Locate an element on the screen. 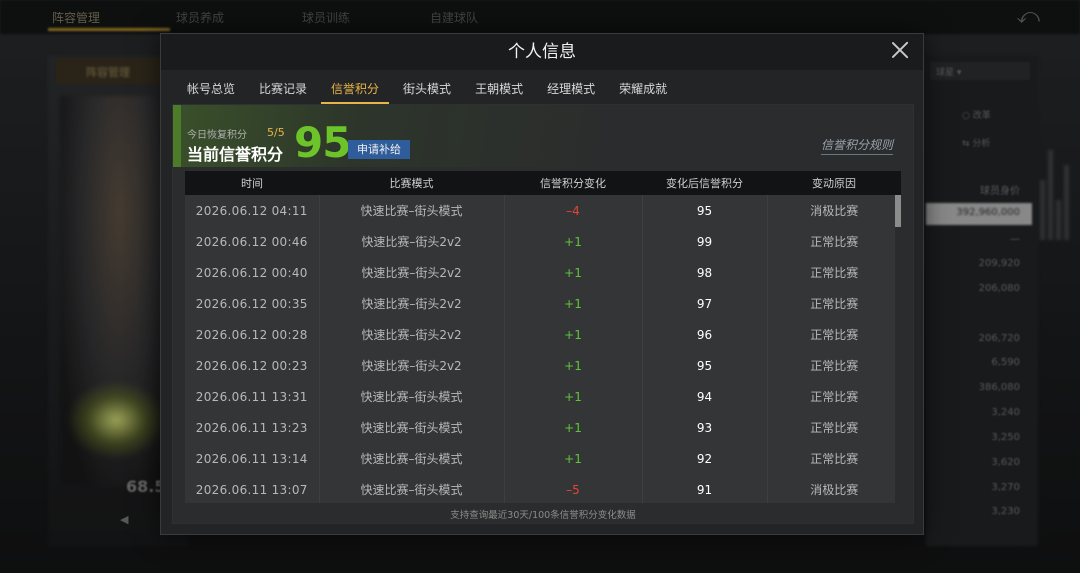 The image size is (1080, 573). cell-change: –4 is located at coordinates (573, 210).